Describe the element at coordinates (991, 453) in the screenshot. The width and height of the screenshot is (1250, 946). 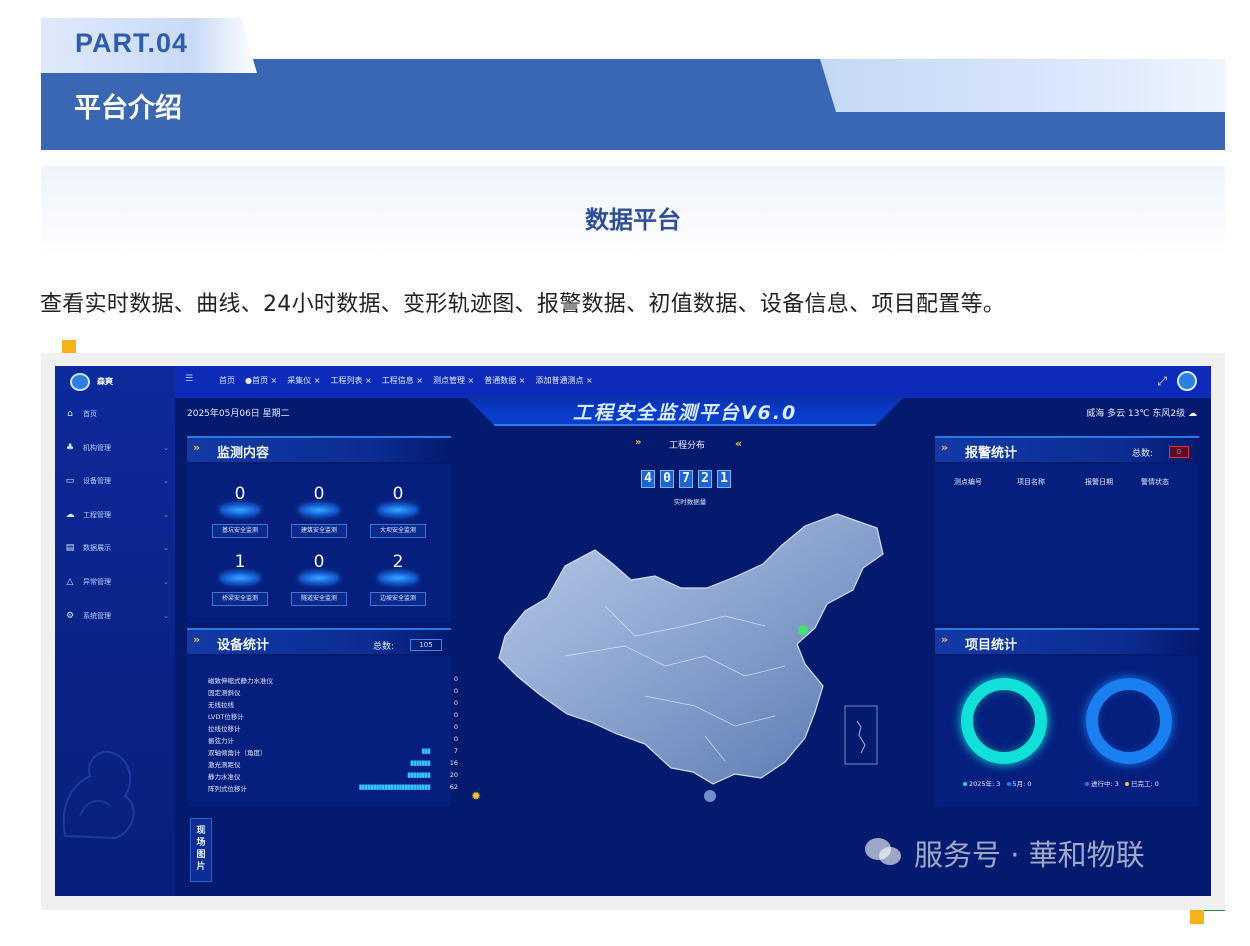
I see `alarm-title: 报警统计` at that location.